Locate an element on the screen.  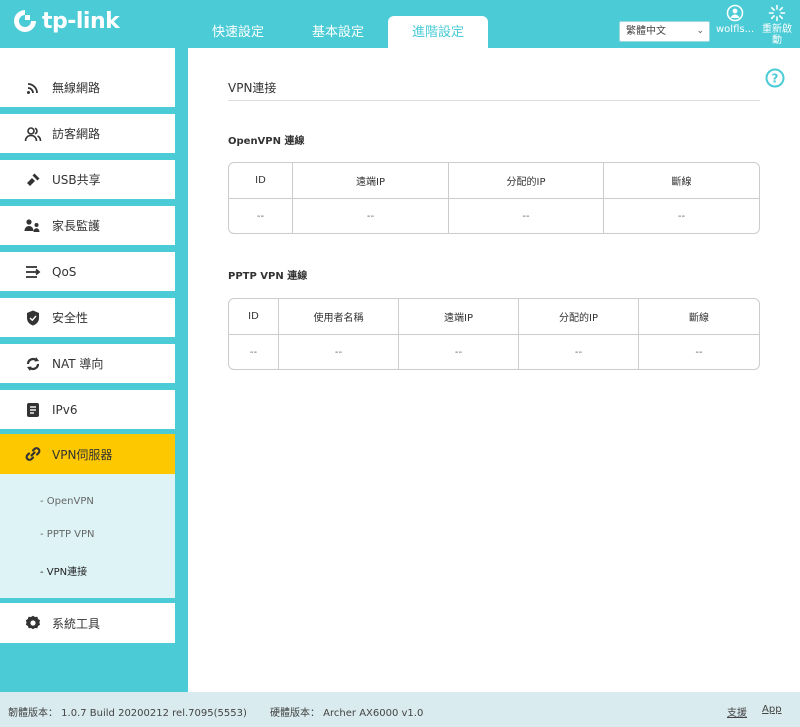
sidebar-item-nat-forwarding: NAT 導向 is located at coordinates (87, 363).